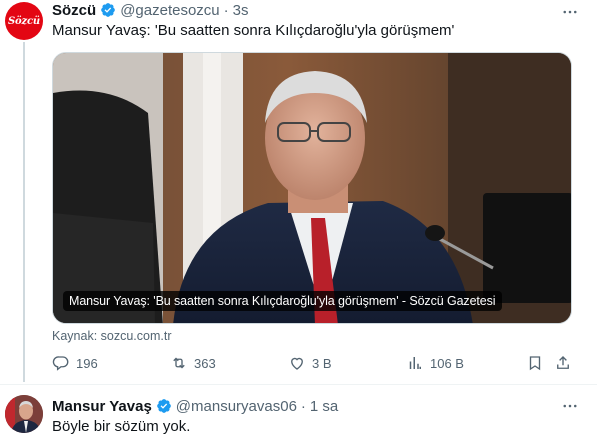 The width and height of the screenshot is (597, 435). What do you see at coordinates (324, 406) in the screenshot?
I see `timestamp: 1 sa` at bounding box center [324, 406].